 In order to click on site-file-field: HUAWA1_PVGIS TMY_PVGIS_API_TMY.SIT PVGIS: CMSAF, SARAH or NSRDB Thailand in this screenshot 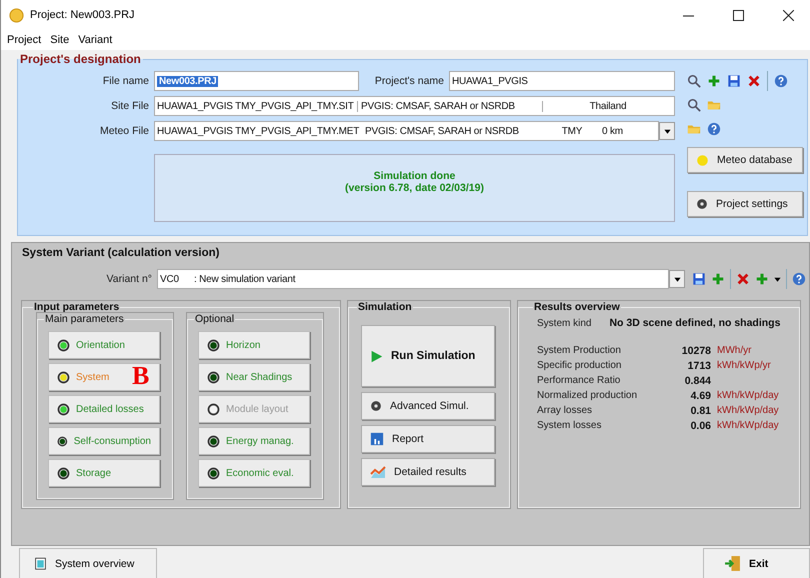, I will do `click(414, 106)`.